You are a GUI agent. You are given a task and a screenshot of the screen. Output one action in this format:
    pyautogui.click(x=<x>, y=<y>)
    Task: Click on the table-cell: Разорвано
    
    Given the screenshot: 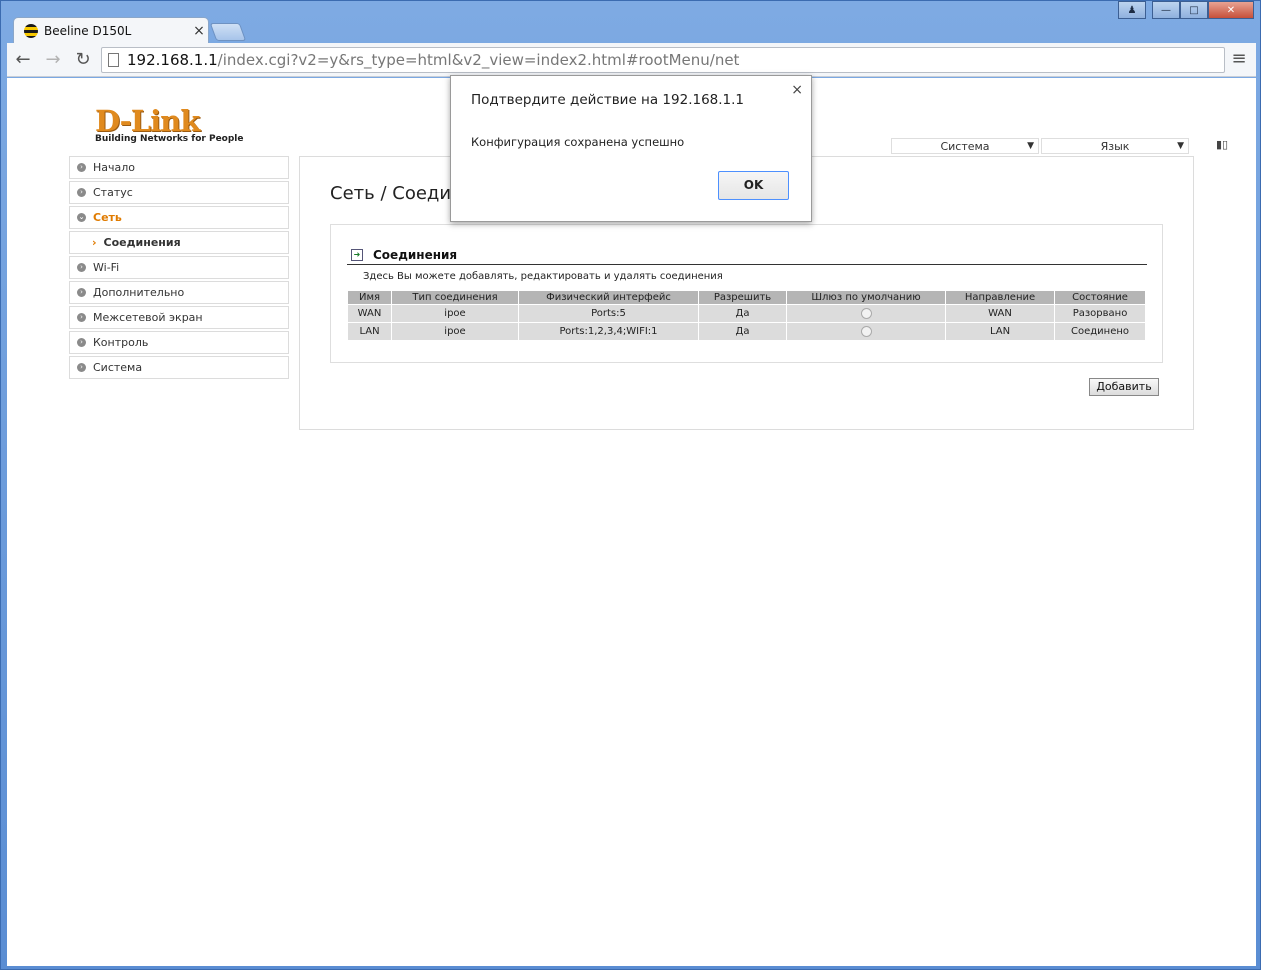 What is the action you would take?
    pyautogui.click(x=1100, y=313)
    